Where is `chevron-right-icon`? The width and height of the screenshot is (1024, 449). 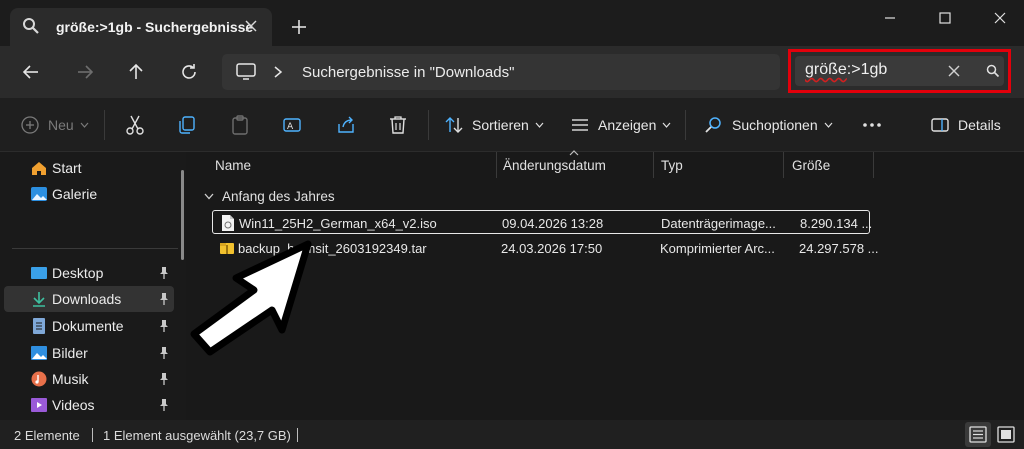 chevron-right-icon is located at coordinates (278, 72).